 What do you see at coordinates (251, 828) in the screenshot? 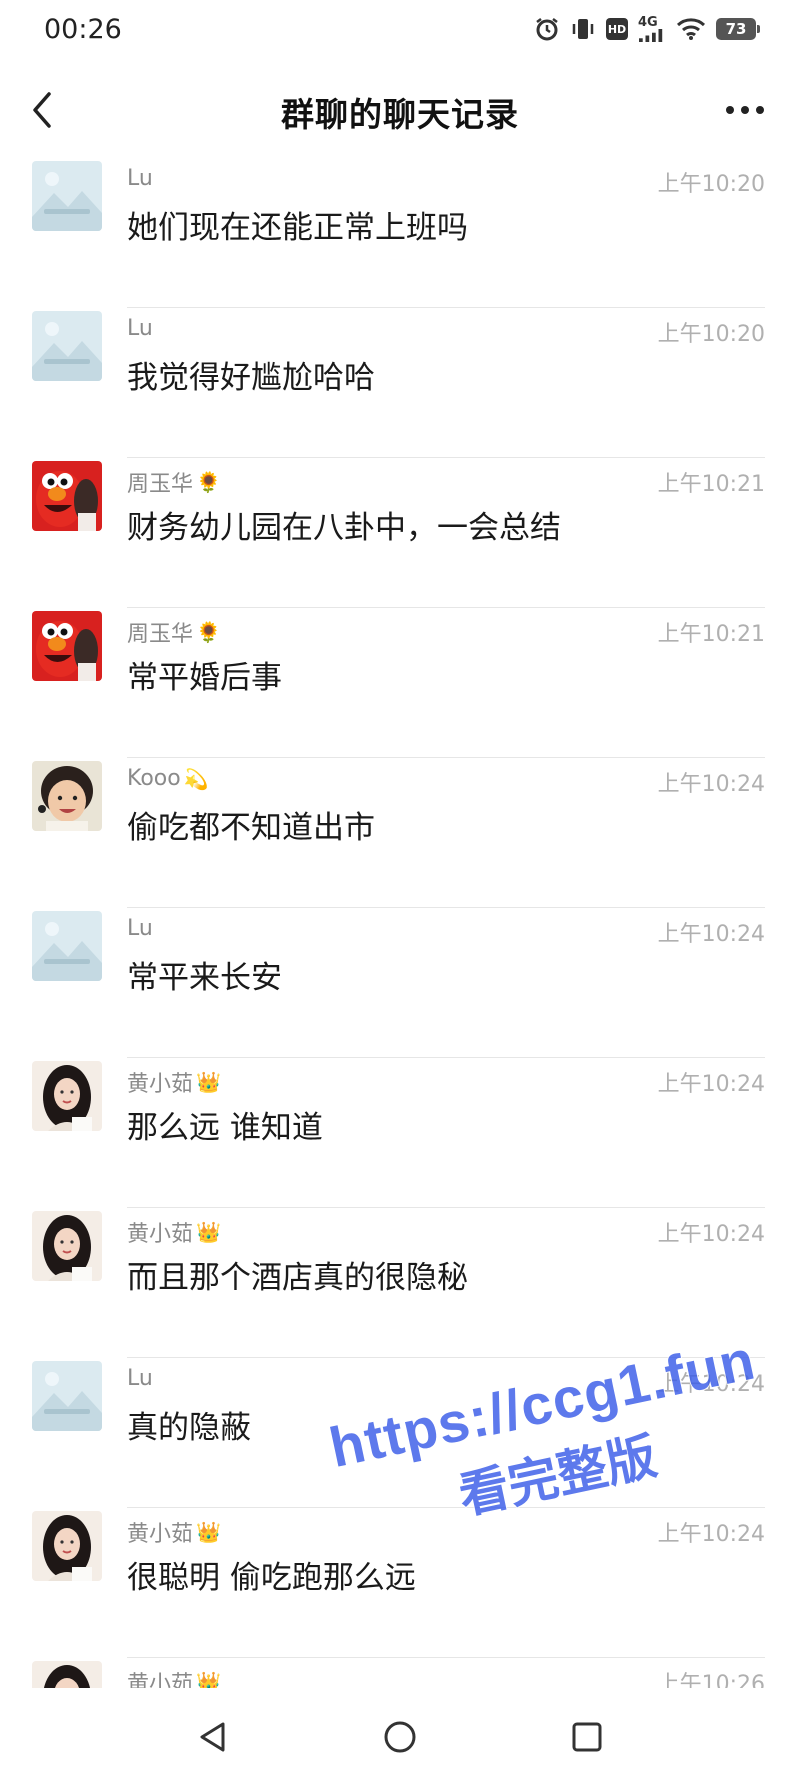
I see `message-text: 偷吃都不知道出市` at bounding box center [251, 828].